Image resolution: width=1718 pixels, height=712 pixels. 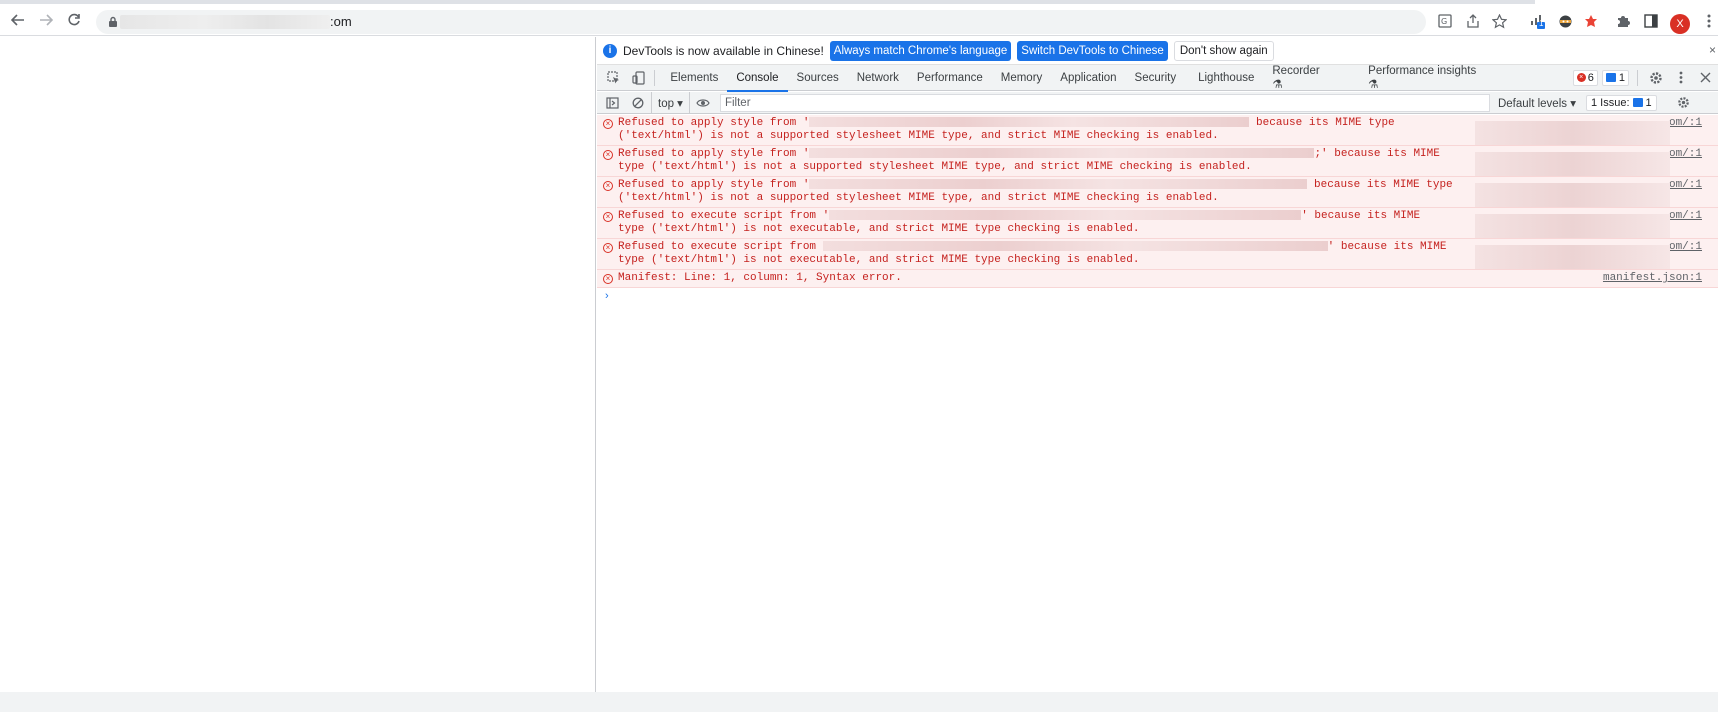 What do you see at coordinates (1088, 78) in the screenshot?
I see `tab-application: Application` at bounding box center [1088, 78].